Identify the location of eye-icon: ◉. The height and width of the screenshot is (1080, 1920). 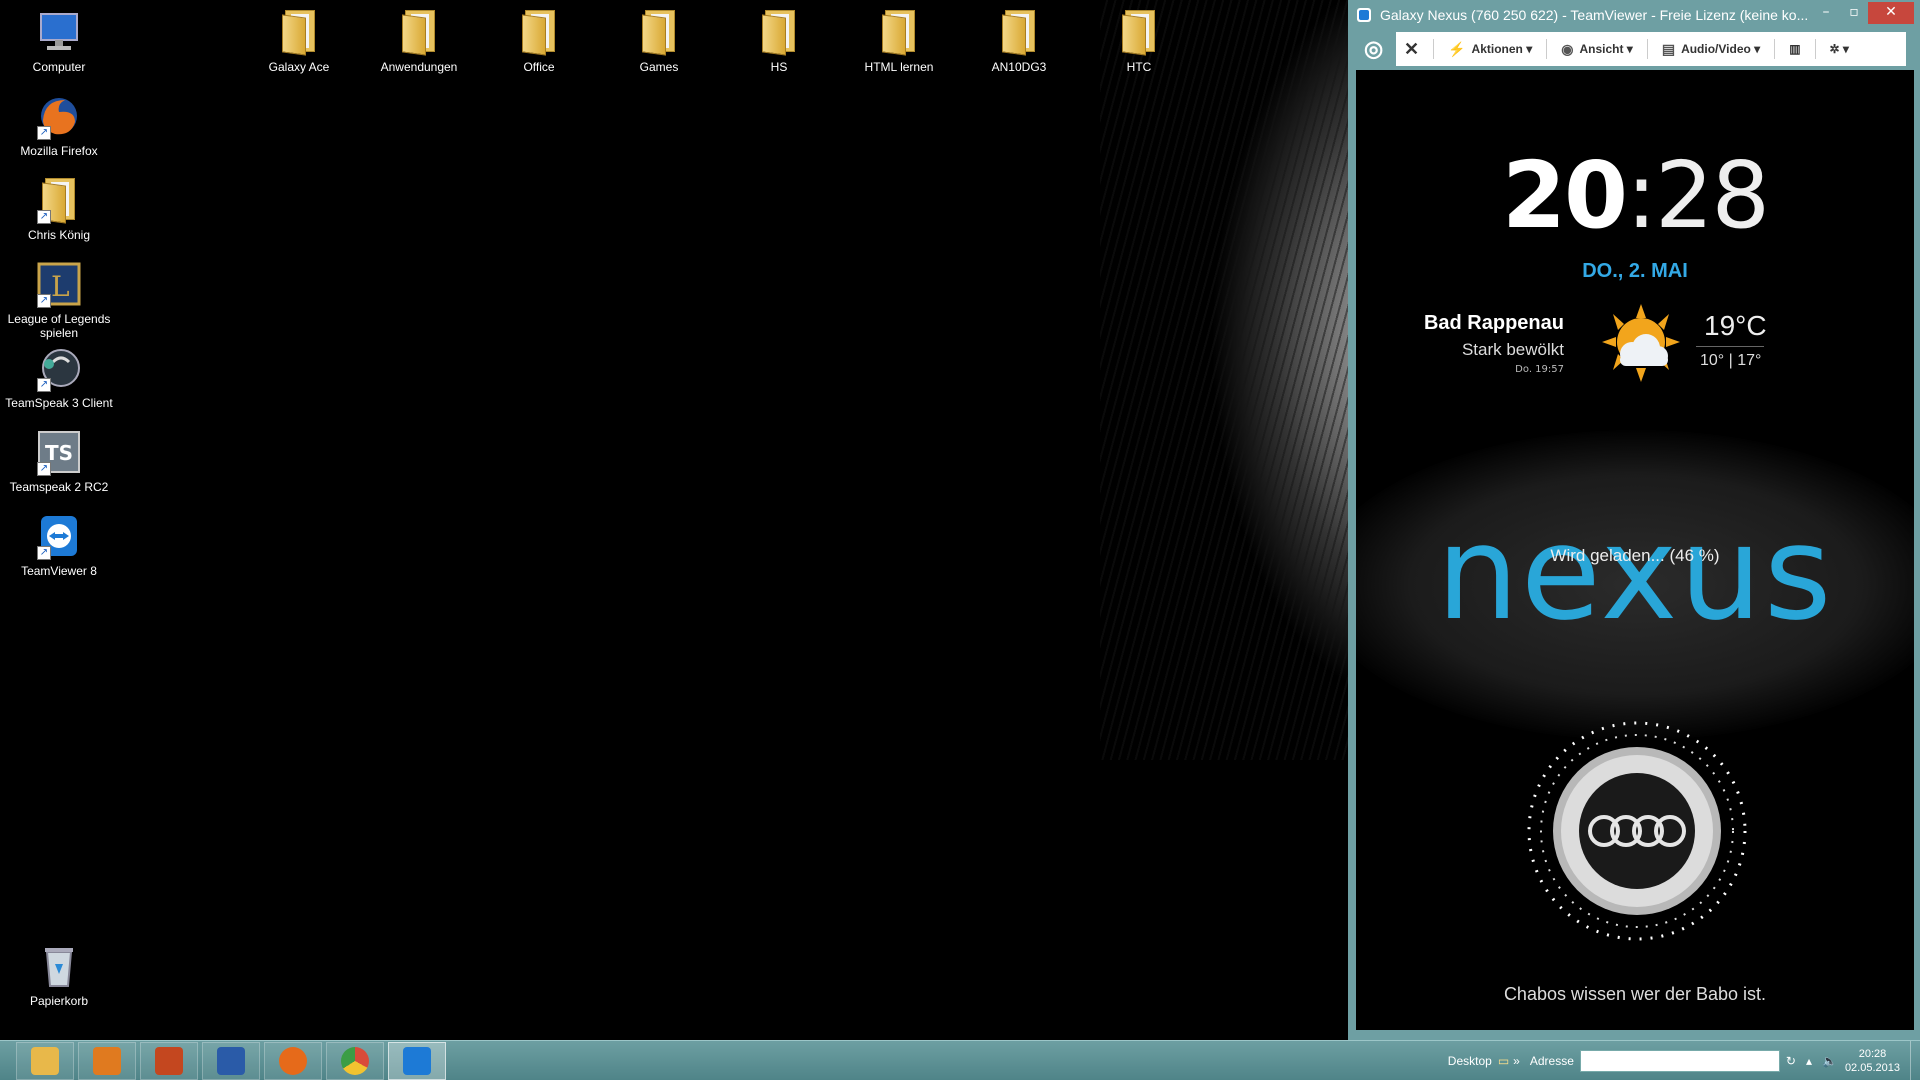
(1567, 48).